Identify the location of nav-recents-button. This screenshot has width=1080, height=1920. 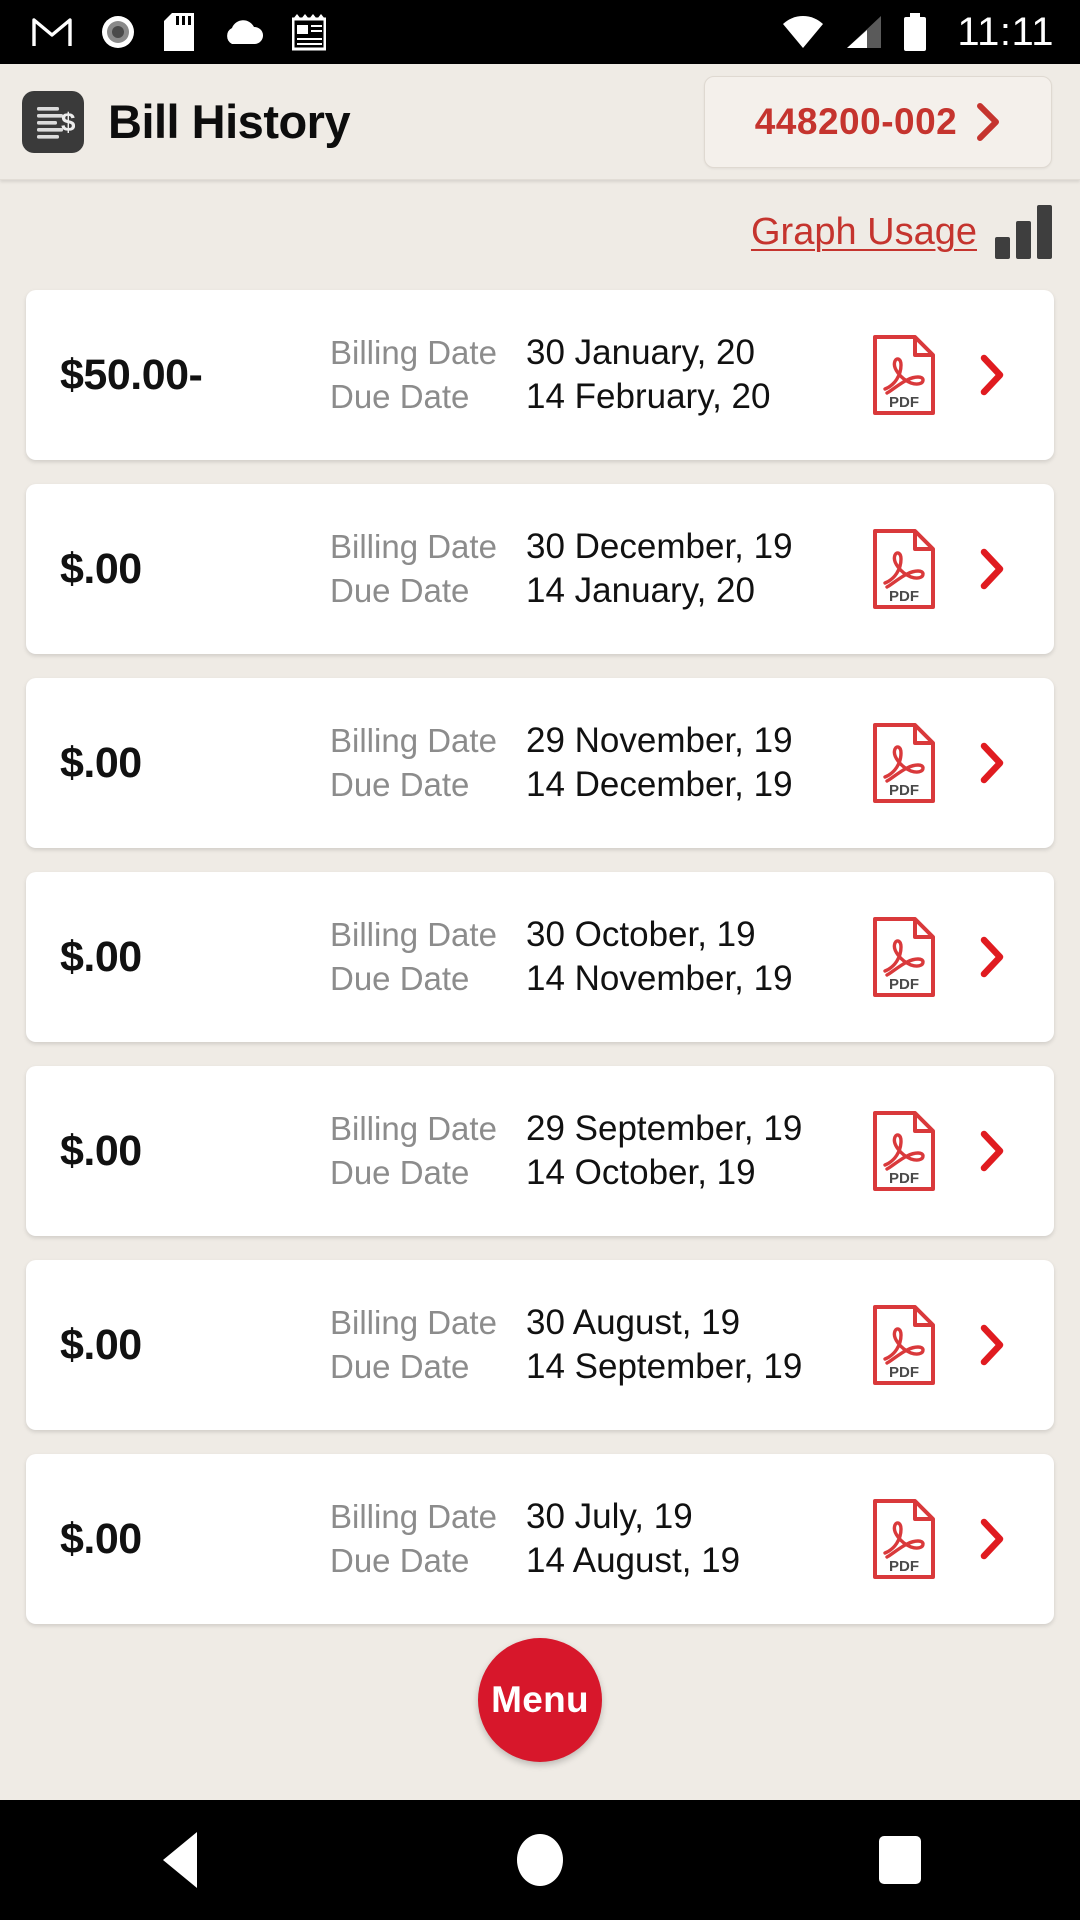
(900, 1860).